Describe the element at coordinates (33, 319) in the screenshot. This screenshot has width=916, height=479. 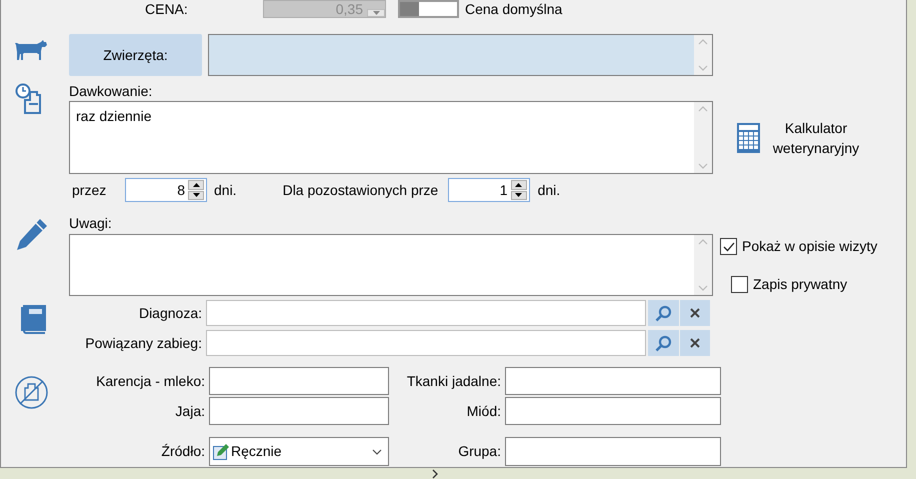
I see `book-icon` at that location.